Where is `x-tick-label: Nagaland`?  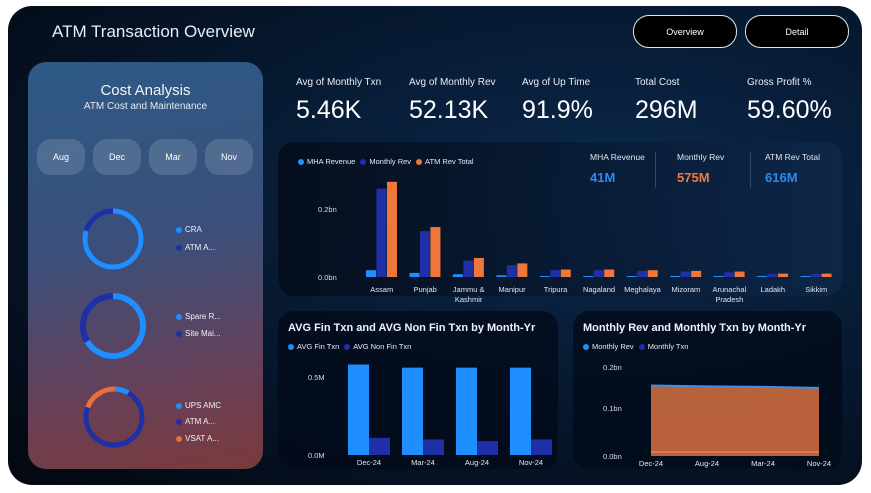
x-tick-label: Nagaland is located at coordinates (599, 289).